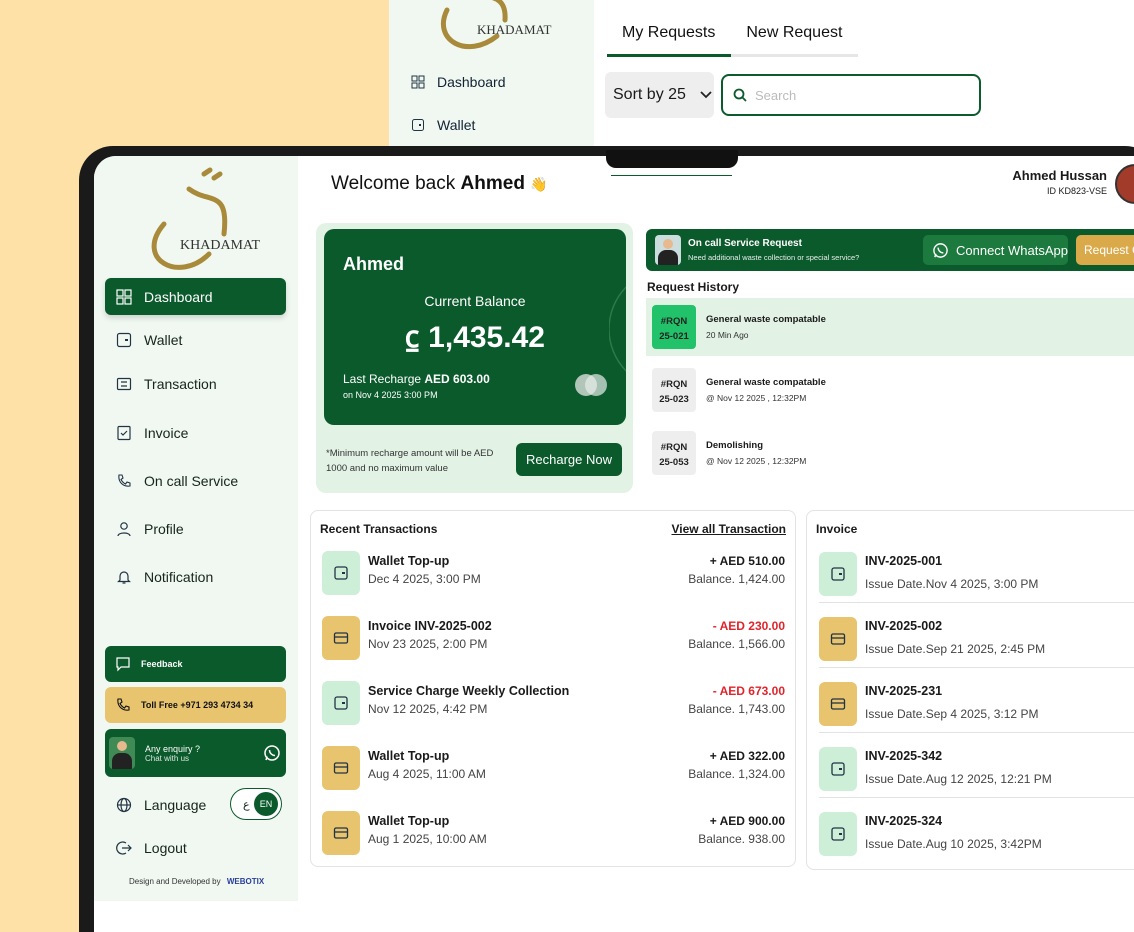 The width and height of the screenshot is (1134, 932). I want to click on logout-button: Logout, so click(195, 847).